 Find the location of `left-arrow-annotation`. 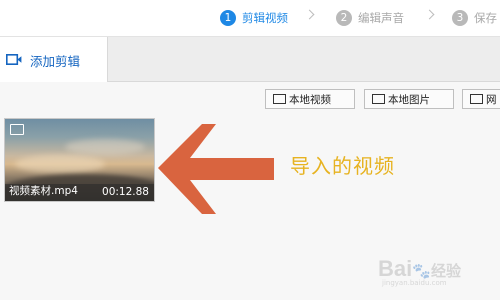

left-arrow-annotation is located at coordinates (216, 169).